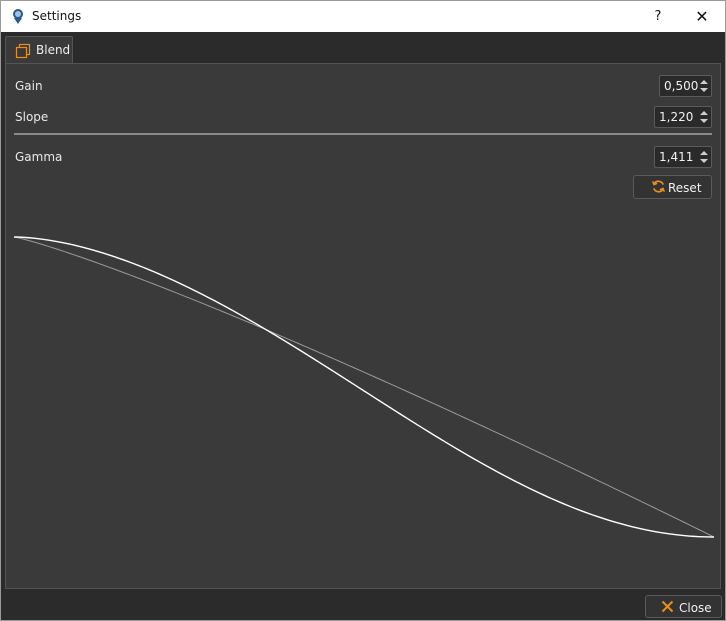  What do you see at coordinates (685, 188) in the screenshot?
I see `reset-label: Reset` at bounding box center [685, 188].